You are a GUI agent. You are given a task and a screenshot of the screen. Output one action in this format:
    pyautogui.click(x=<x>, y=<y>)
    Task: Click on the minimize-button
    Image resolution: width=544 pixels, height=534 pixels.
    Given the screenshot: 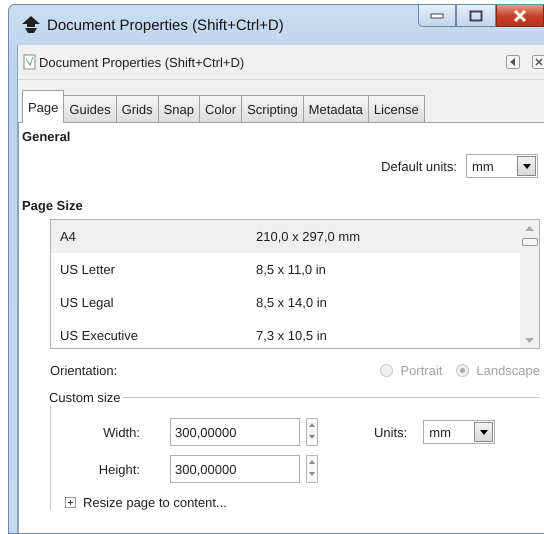 What is the action you would take?
    pyautogui.click(x=437, y=16)
    